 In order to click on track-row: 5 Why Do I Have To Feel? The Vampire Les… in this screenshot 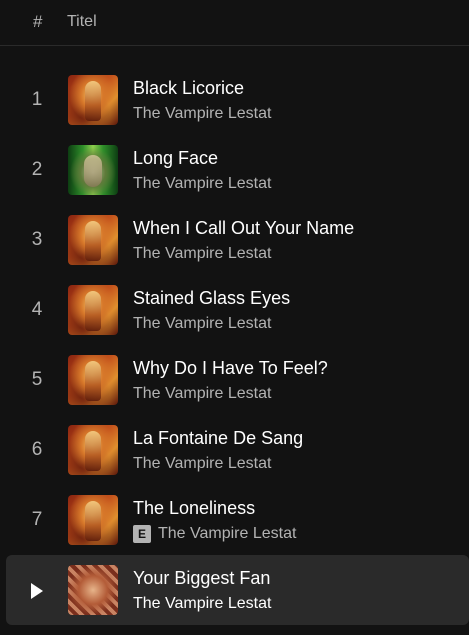, I will do `click(237, 380)`.